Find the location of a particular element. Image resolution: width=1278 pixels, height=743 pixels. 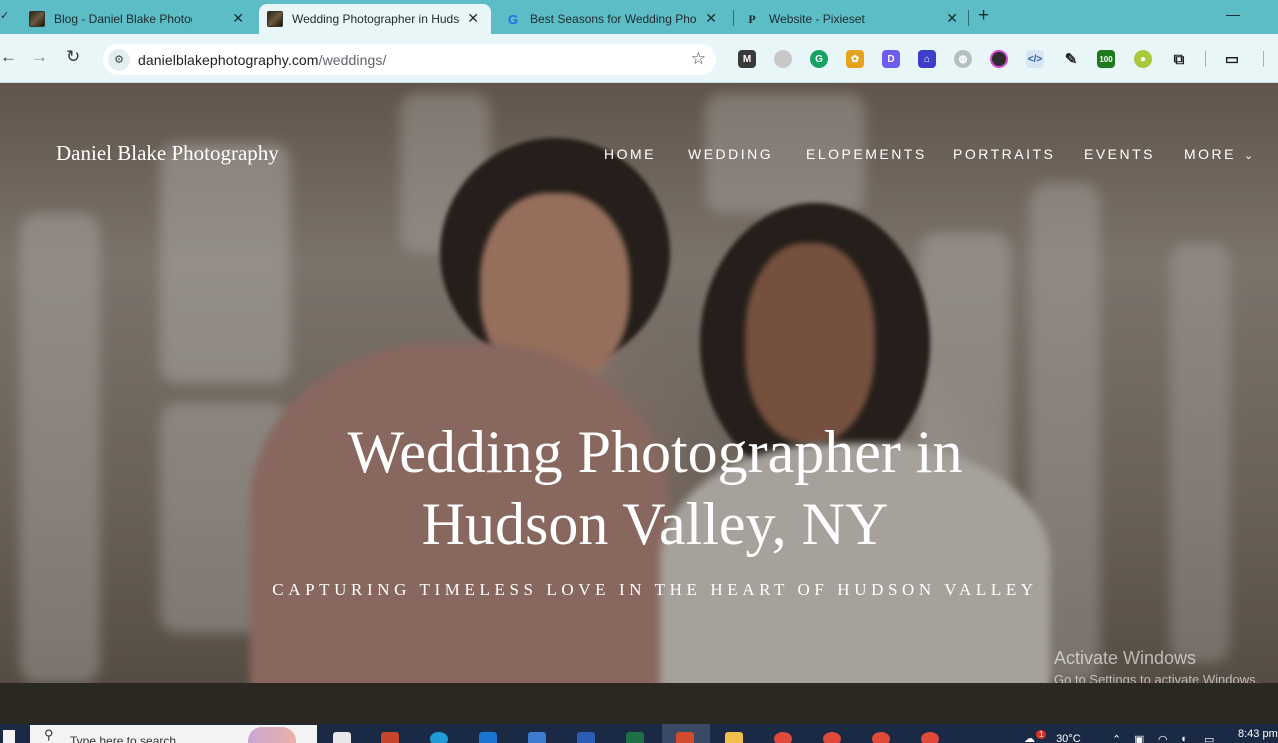

nav-more: MORE ⌄ is located at coordinates (1218, 154).